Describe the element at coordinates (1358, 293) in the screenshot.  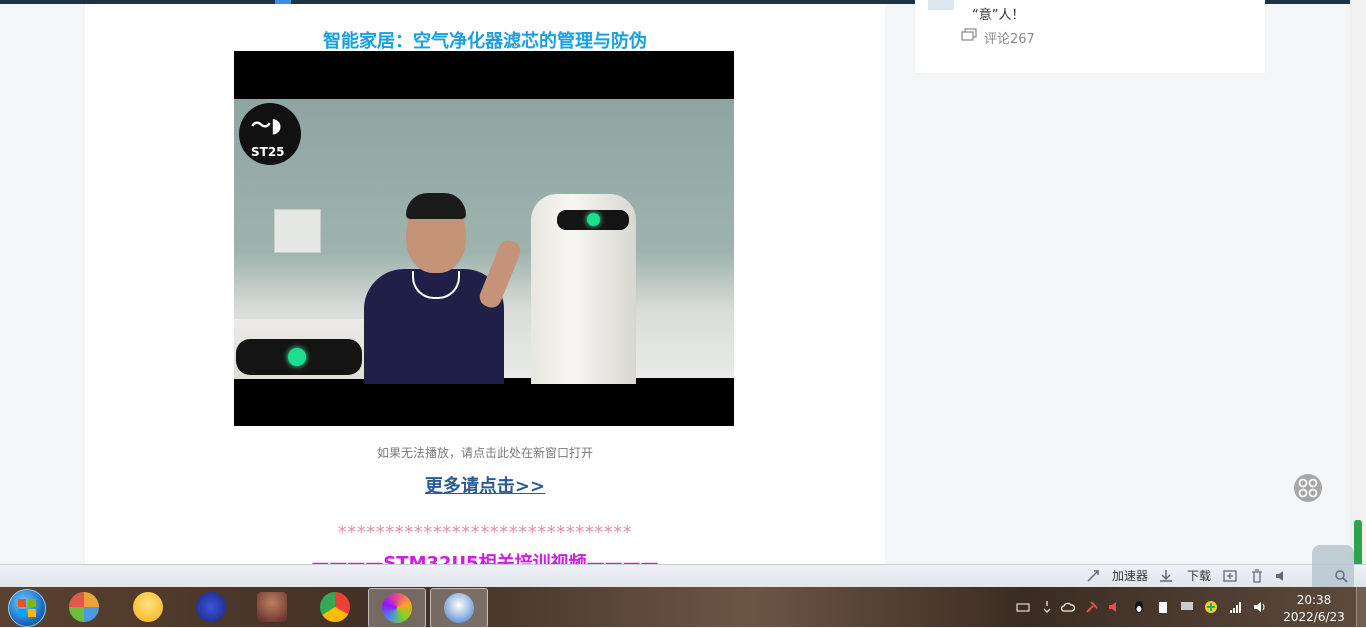
I see `vertical-scrollbar` at that location.